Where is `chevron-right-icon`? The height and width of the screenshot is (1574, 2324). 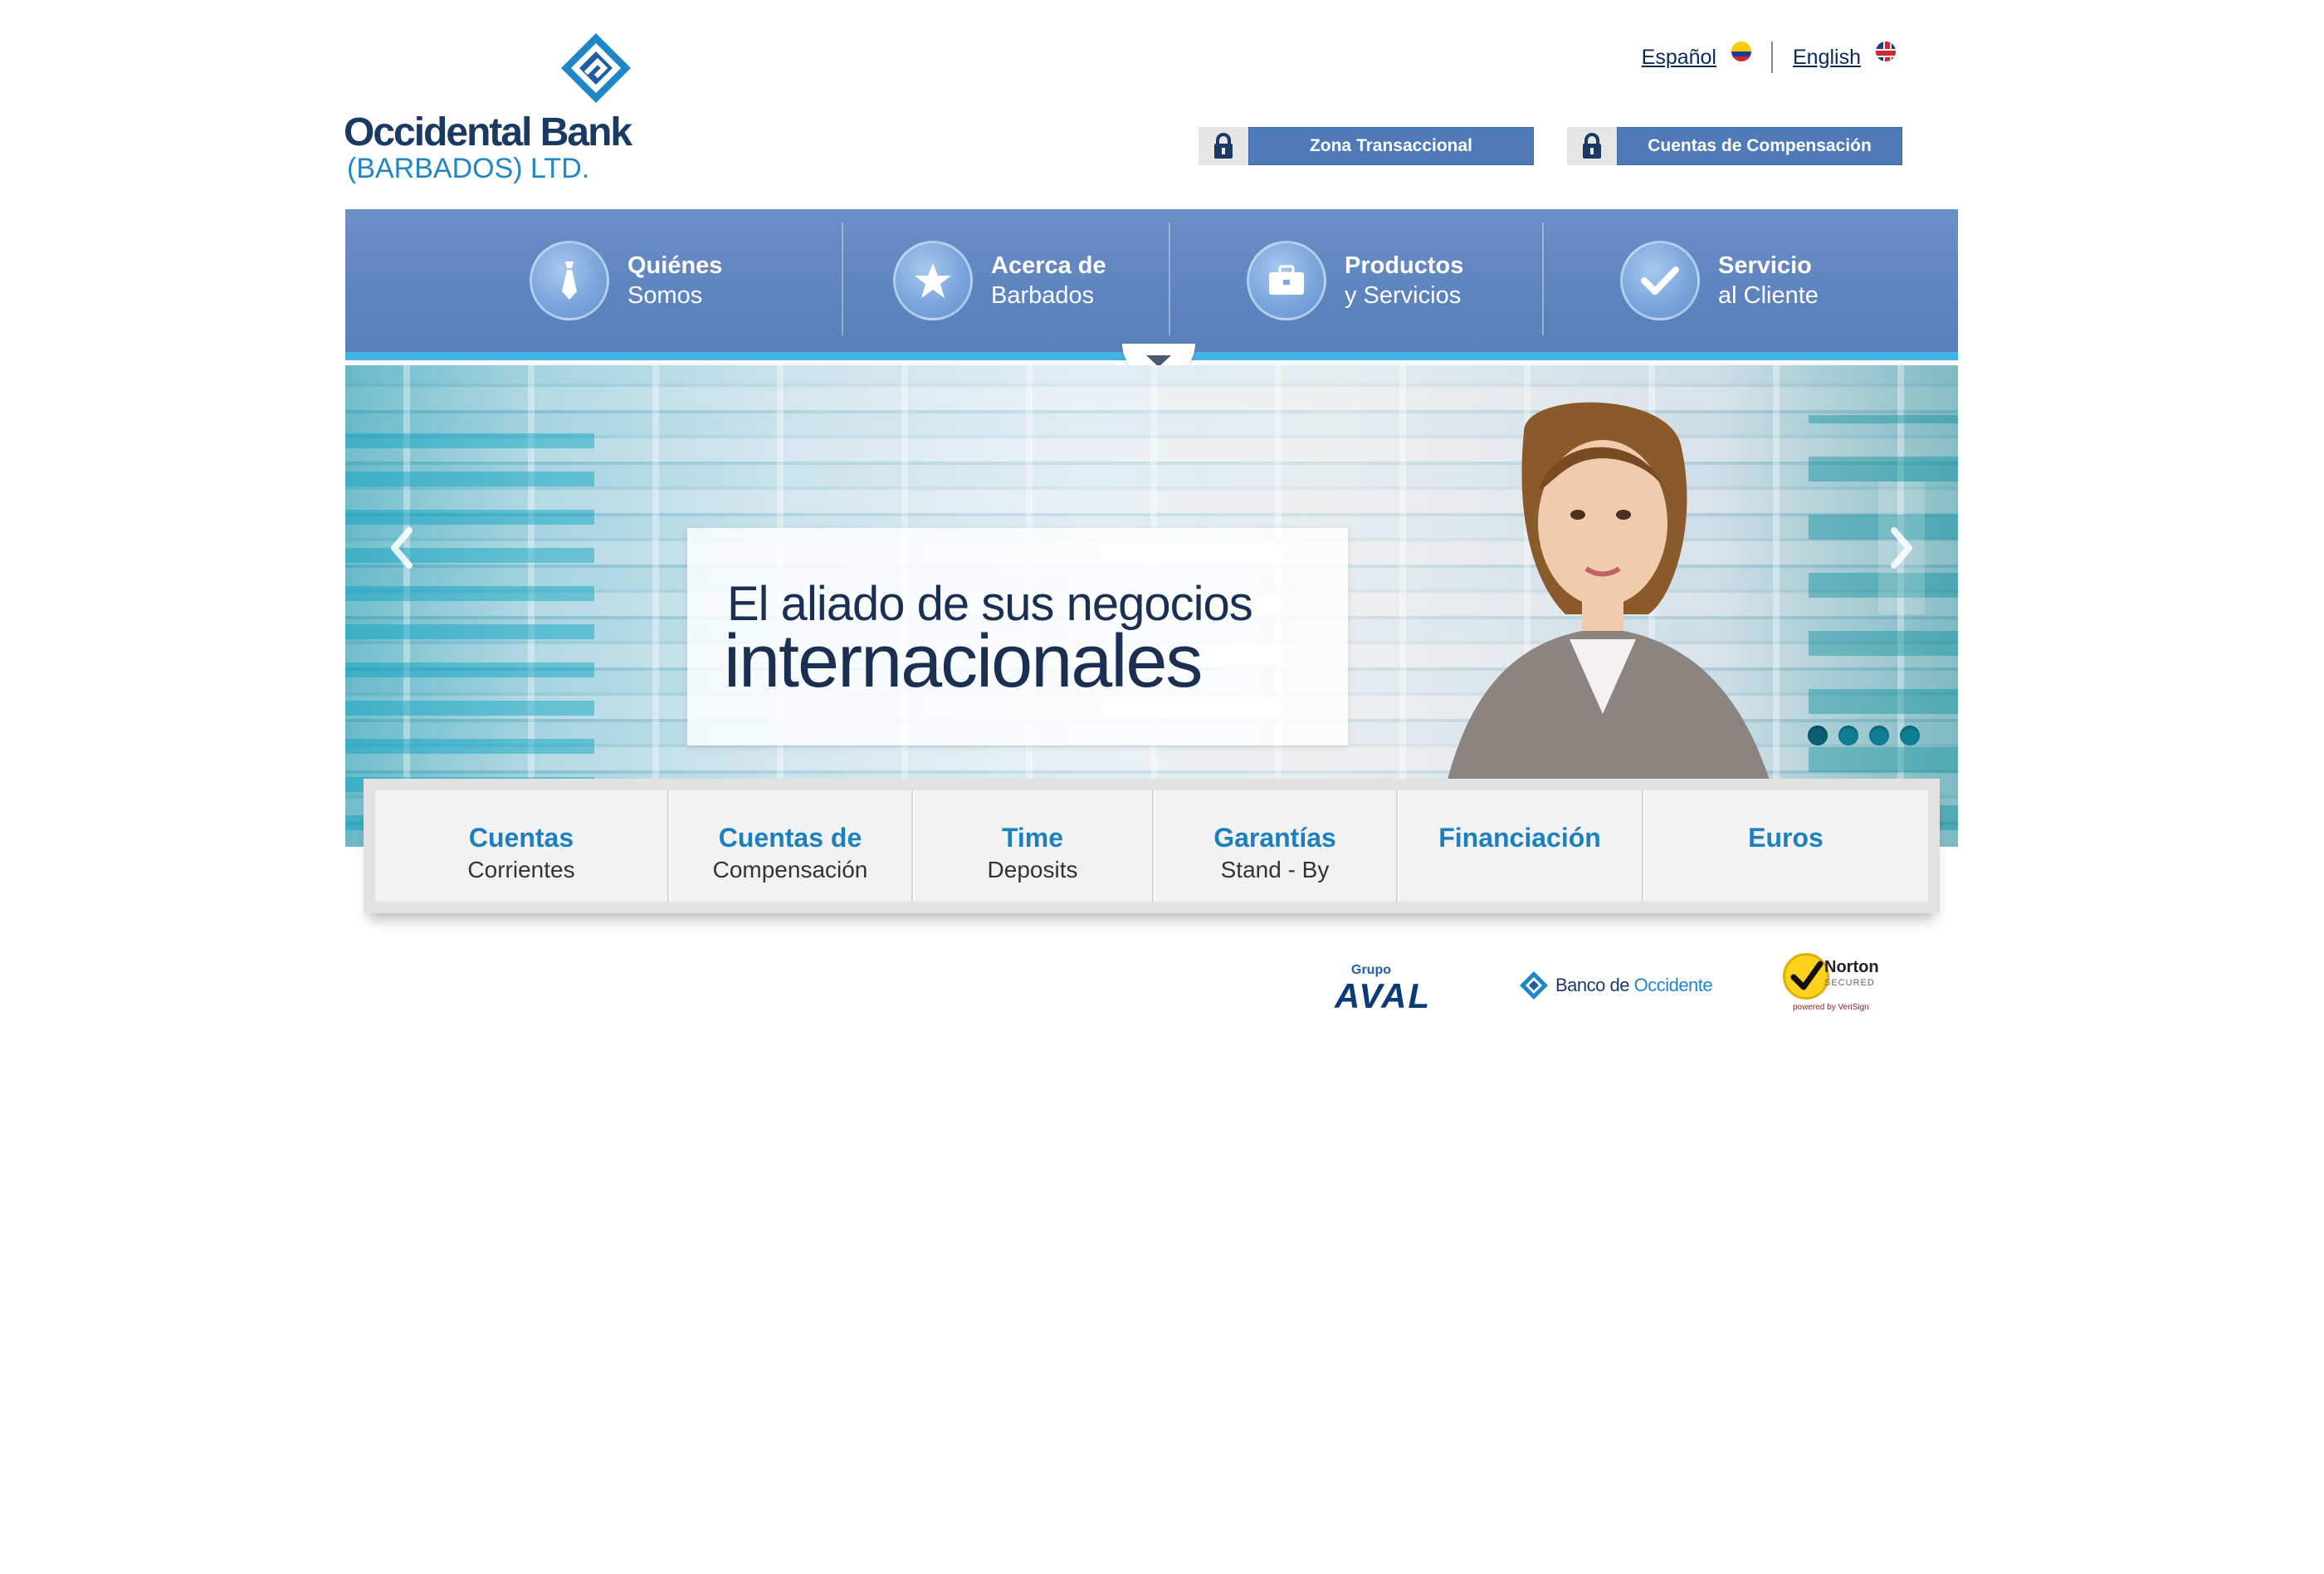 chevron-right-icon is located at coordinates (1901, 548).